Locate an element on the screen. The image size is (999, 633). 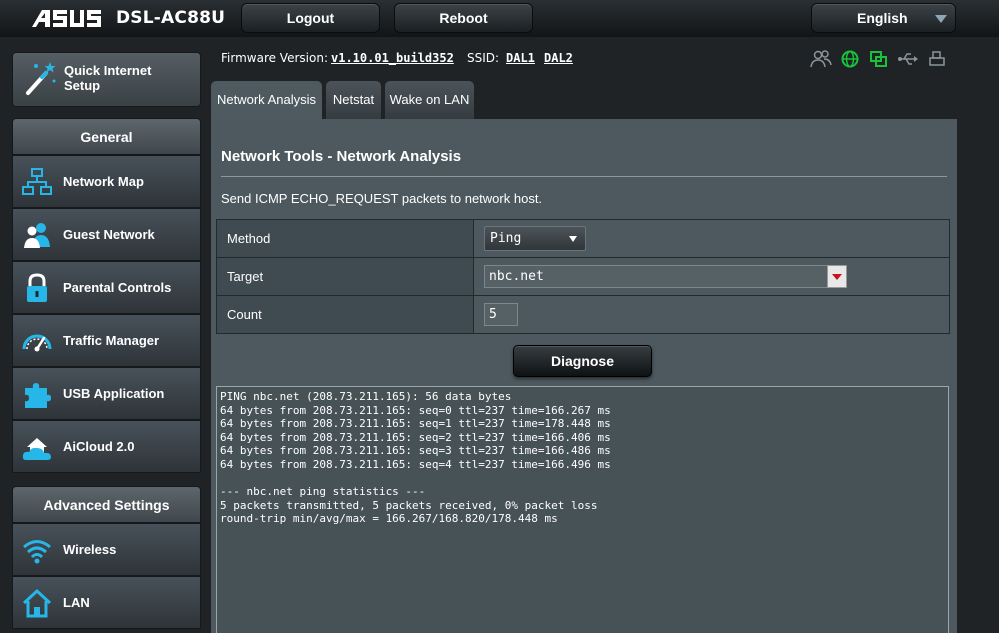
speedometer-icon is located at coordinates (37, 343).